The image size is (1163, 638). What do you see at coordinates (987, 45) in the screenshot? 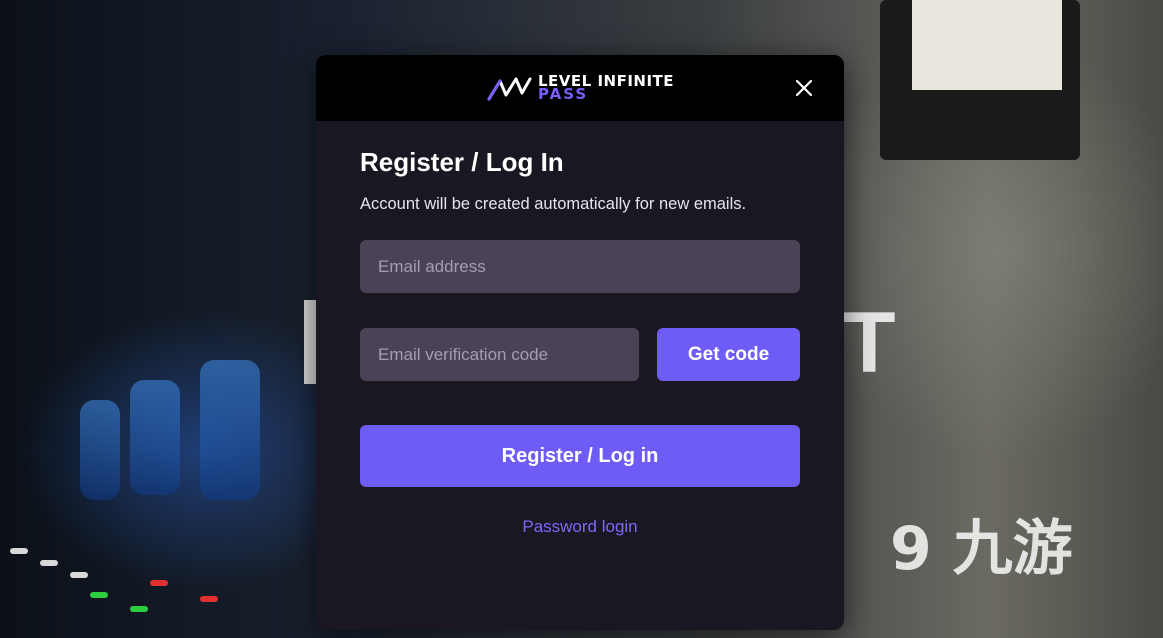
I see `background-gauge-face` at bounding box center [987, 45].